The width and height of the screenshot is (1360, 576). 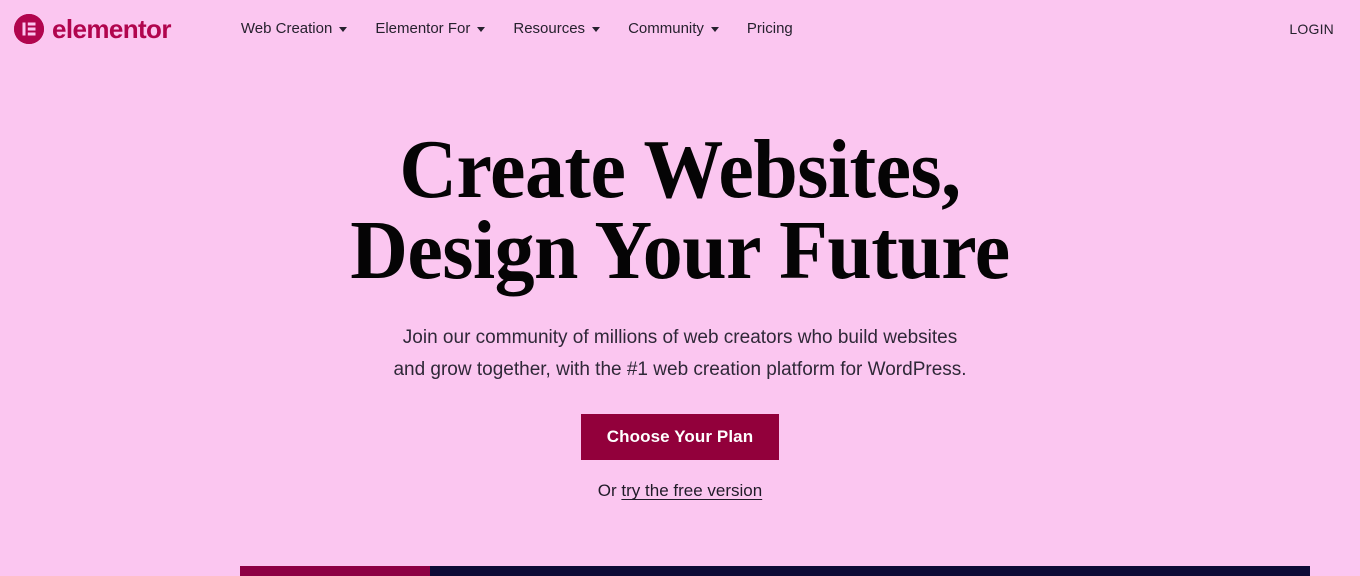 I want to click on brand-logo: elementor, so click(x=92, y=28).